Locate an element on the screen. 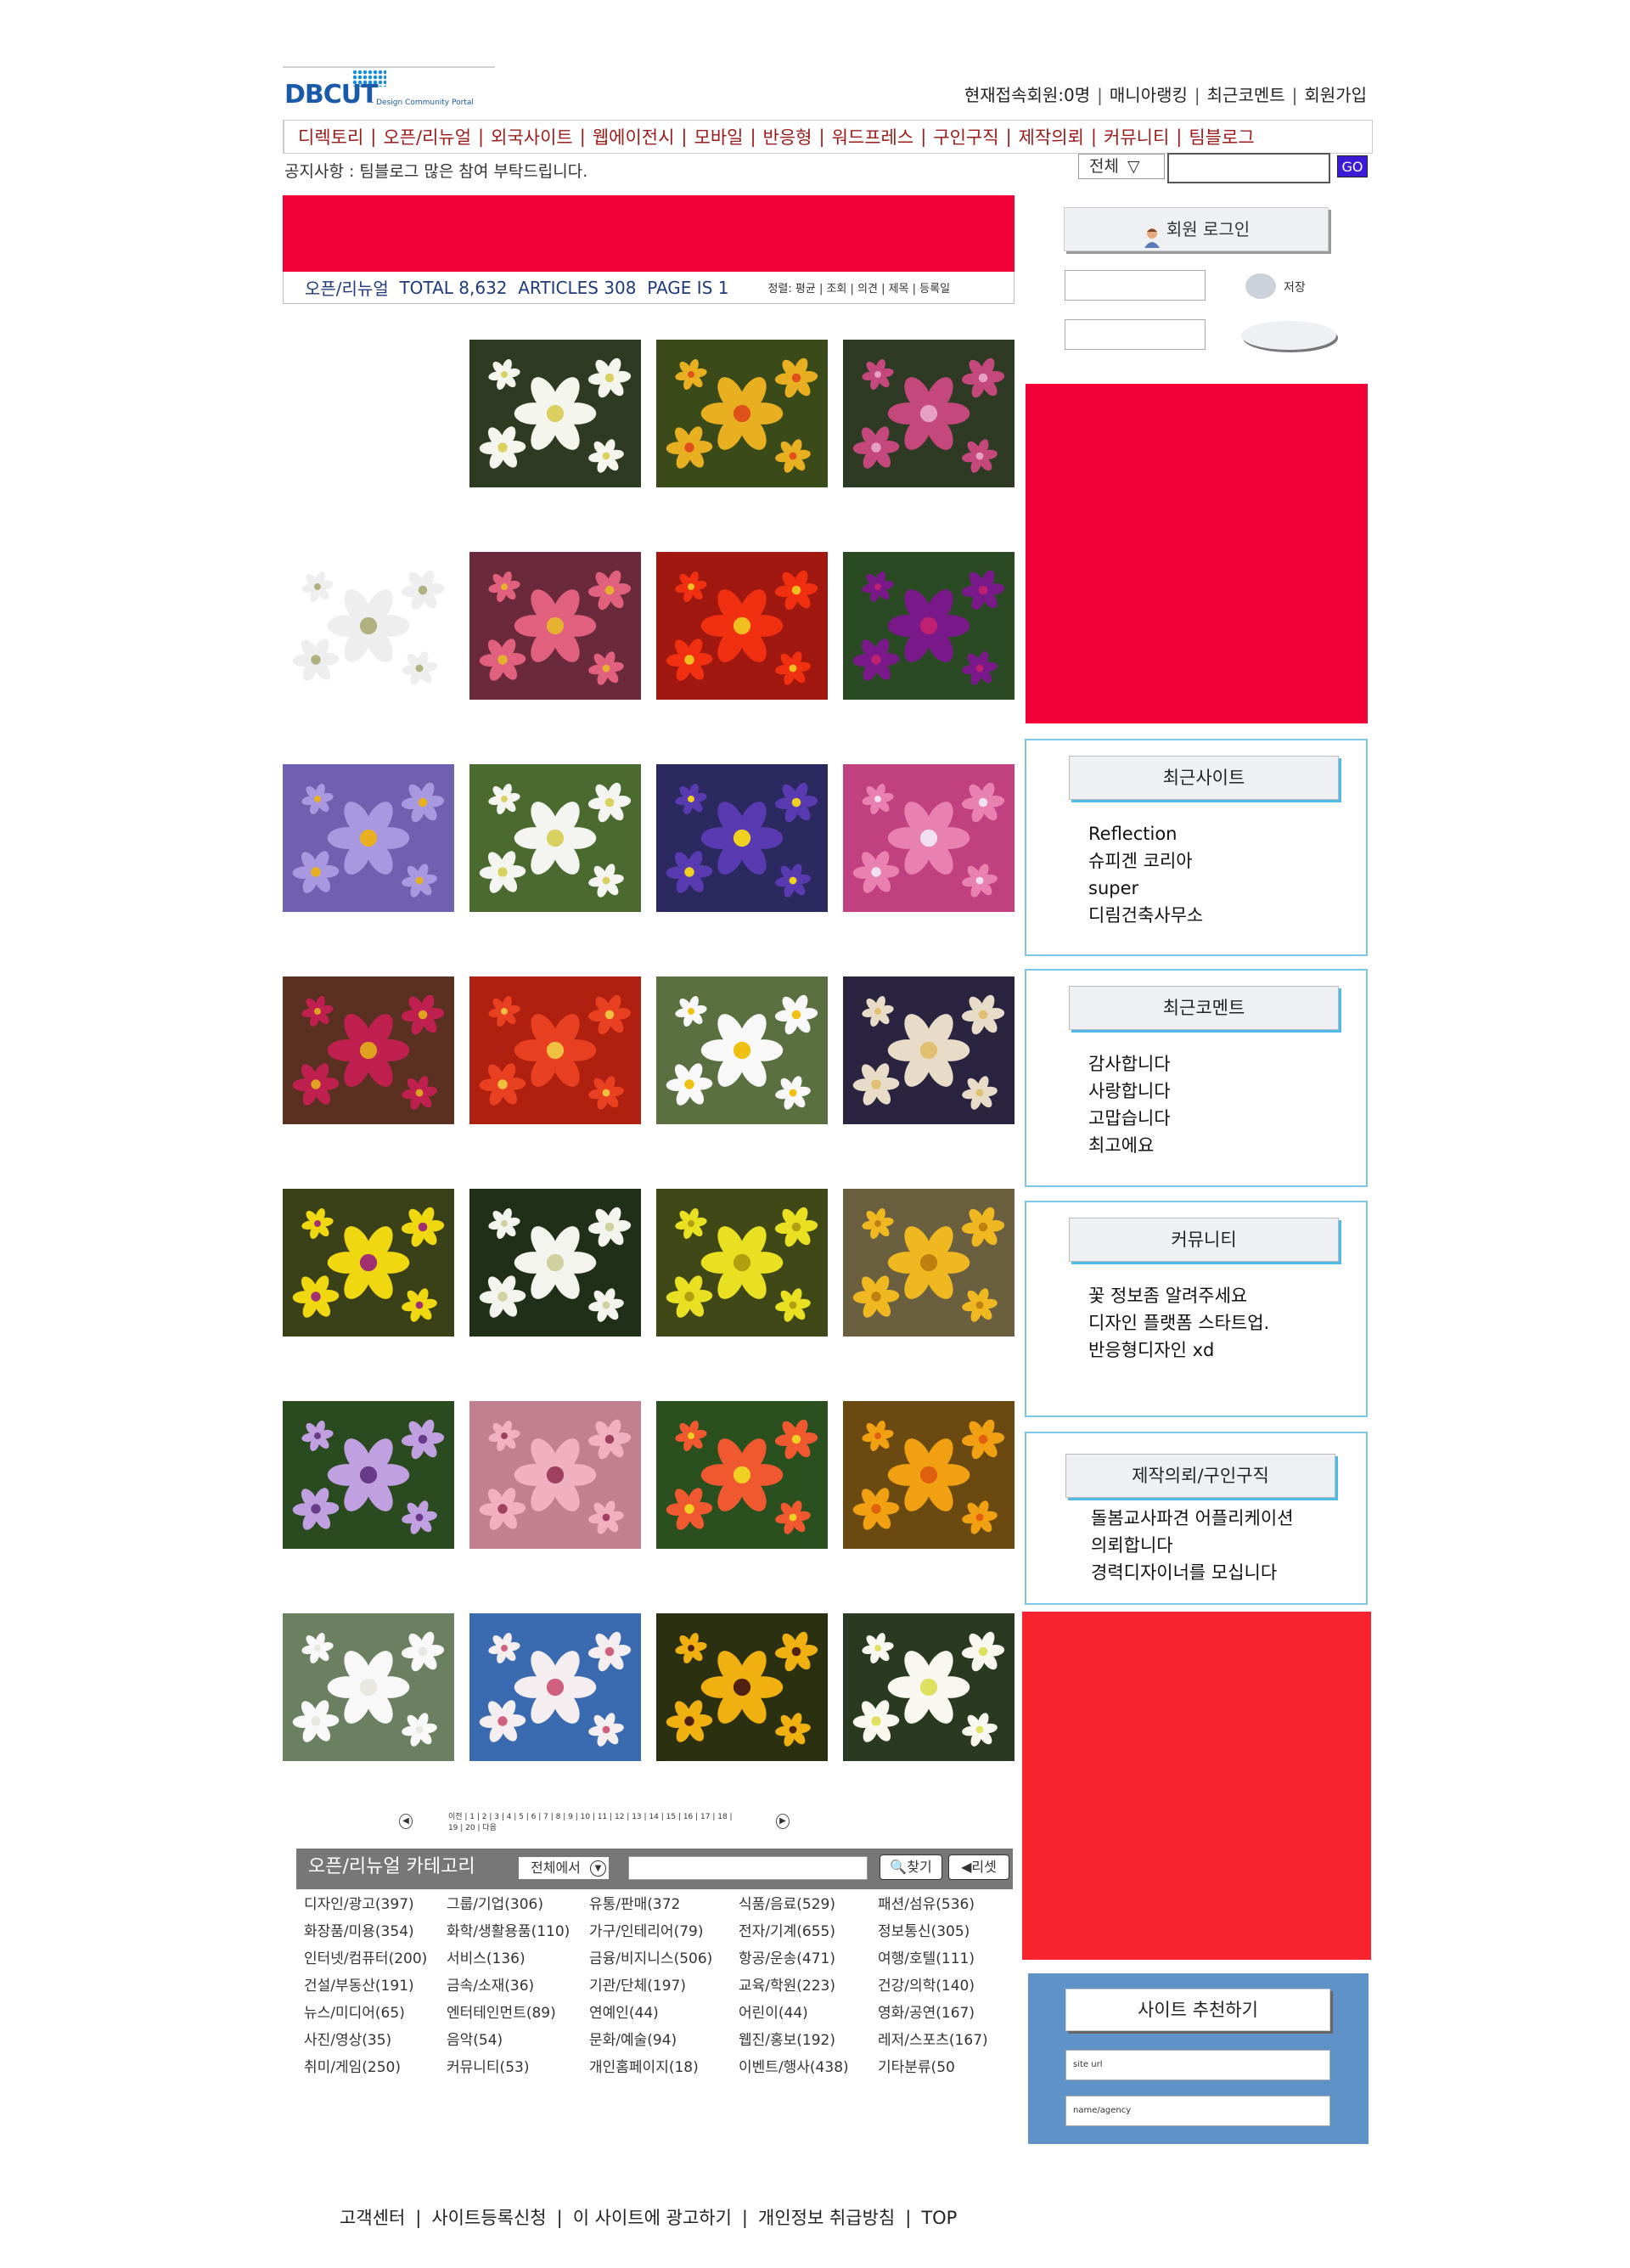 The image size is (1630, 2268). mania-ranking-link: 매니아랭킹 is located at coordinates (1149, 95).